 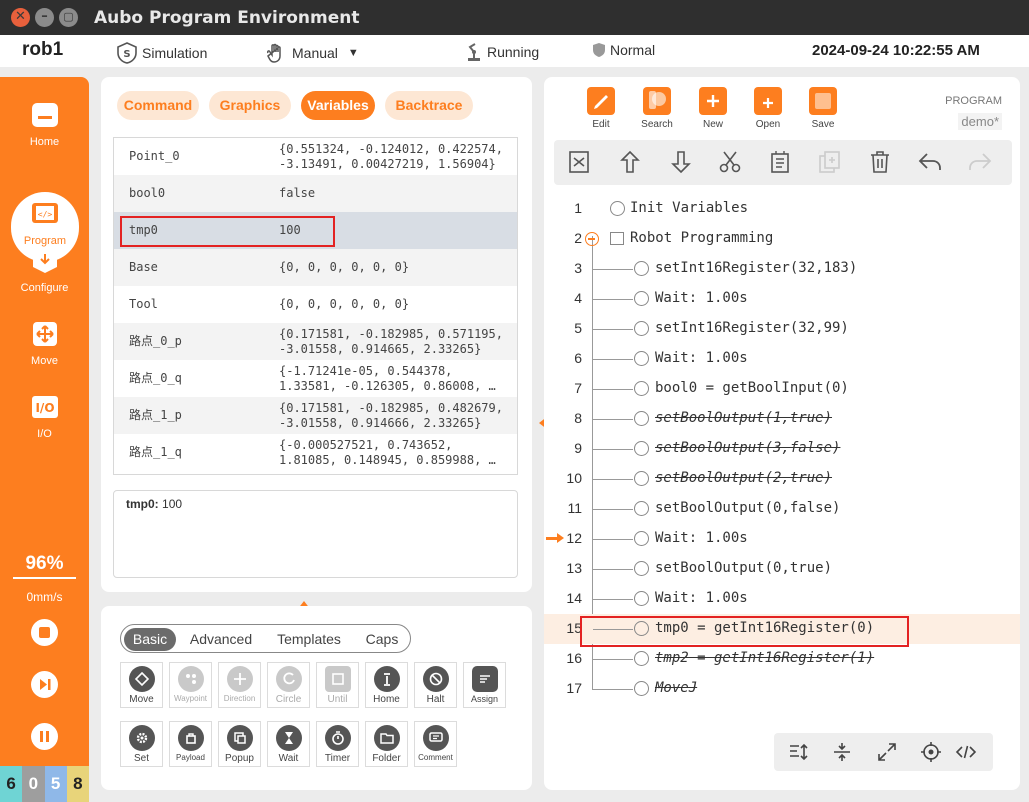 What do you see at coordinates (513, 52) in the screenshot?
I see `running-label: Running` at bounding box center [513, 52].